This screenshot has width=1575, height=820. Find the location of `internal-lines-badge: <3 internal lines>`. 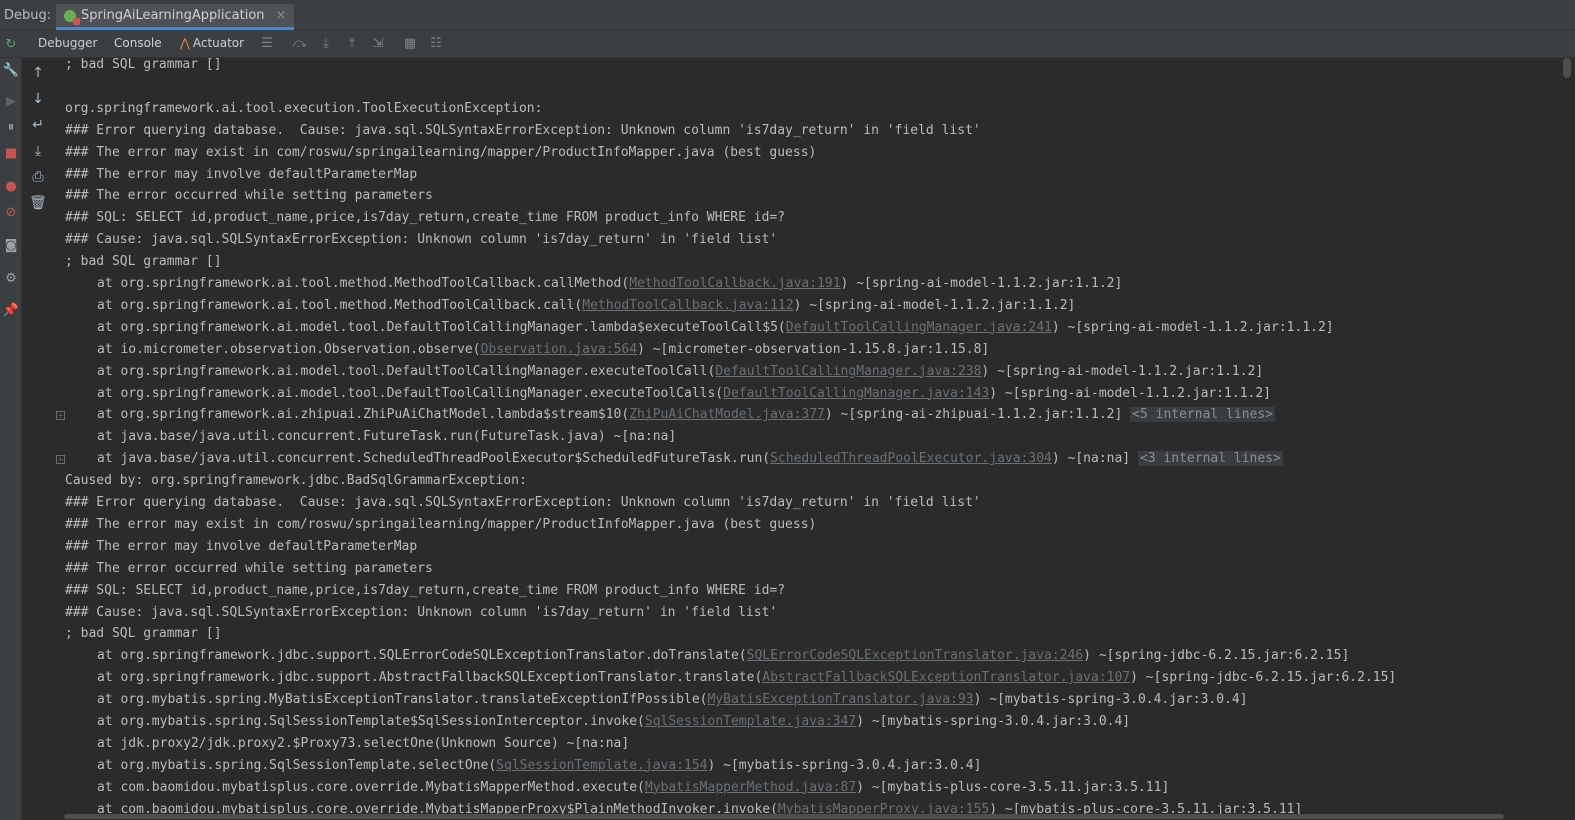

internal-lines-badge: <3 internal lines> is located at coordinates (1210, 459).